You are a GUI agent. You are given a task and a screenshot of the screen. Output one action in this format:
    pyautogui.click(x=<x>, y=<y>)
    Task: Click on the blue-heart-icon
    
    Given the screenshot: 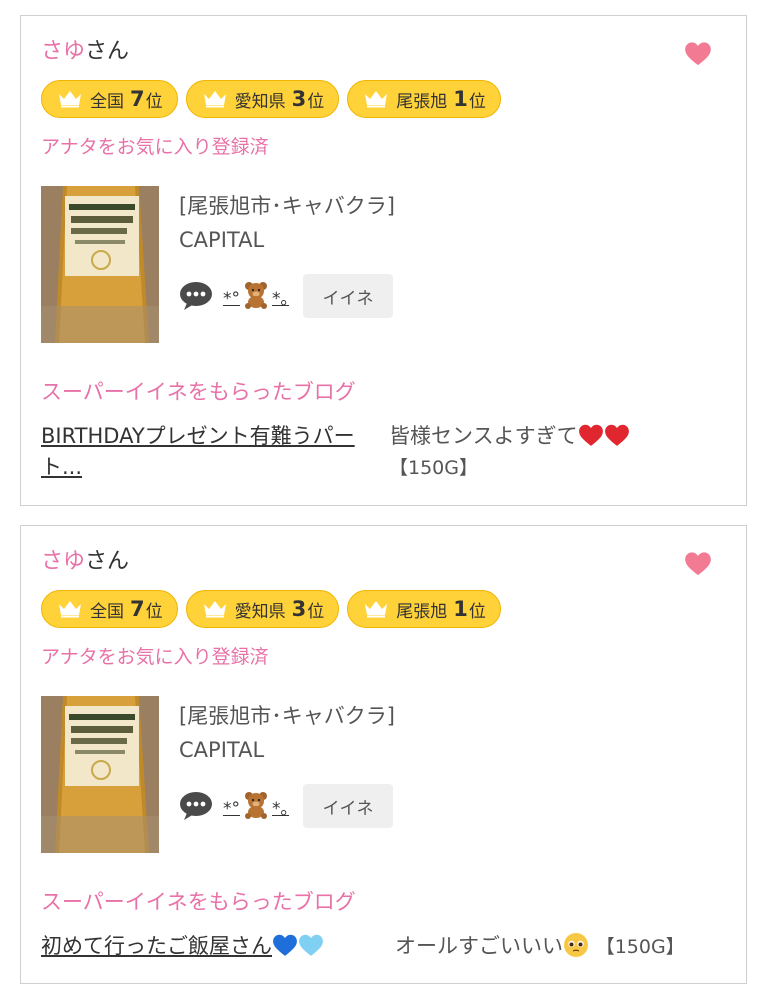 What is the action you would take?
    pyautogui.click(x=285, y=945)
    